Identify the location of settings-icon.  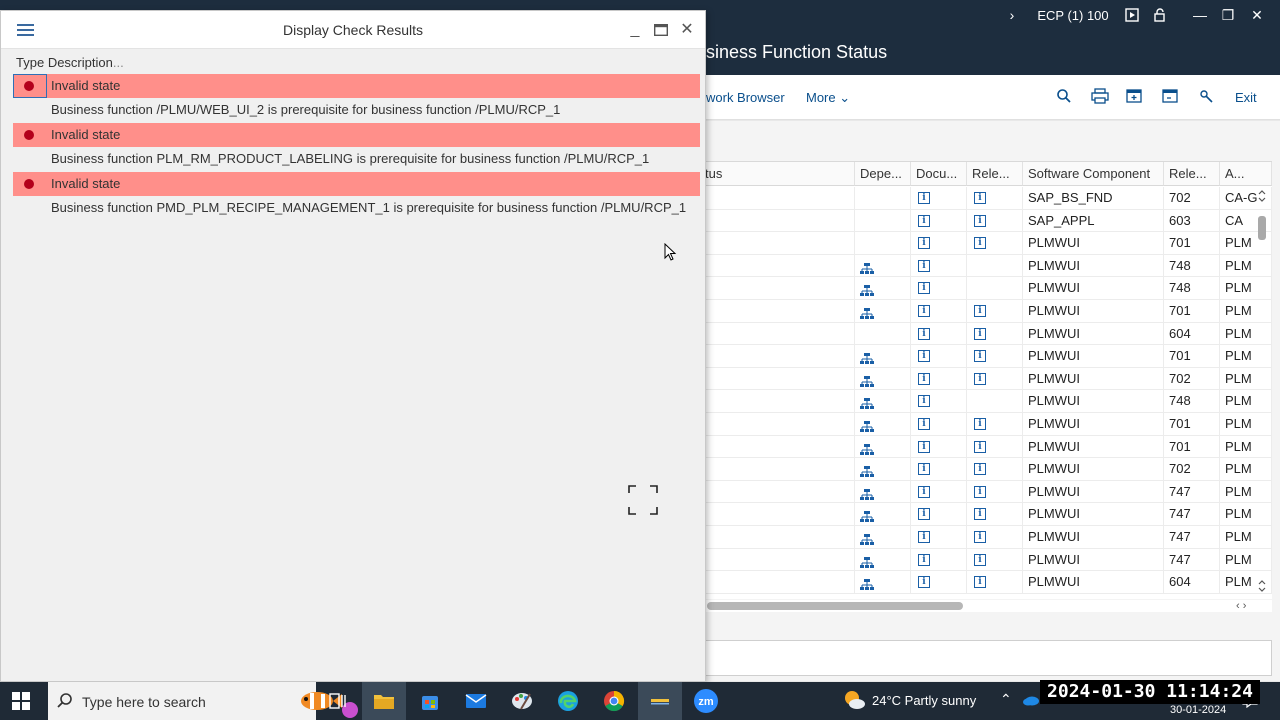
(1207, 97).